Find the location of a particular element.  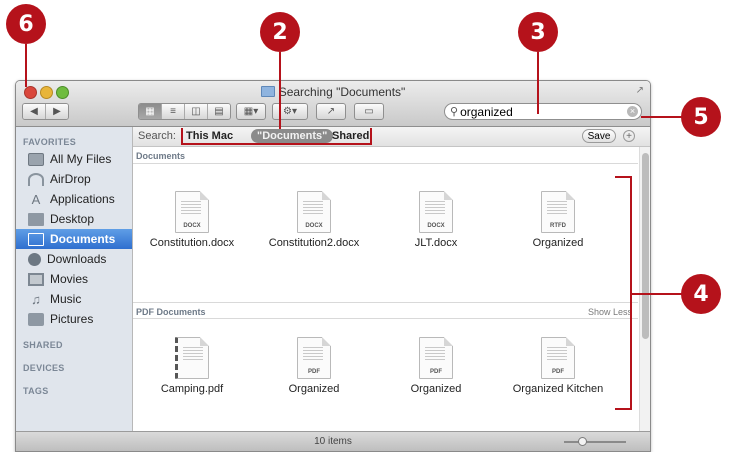

sidebar-item-documents: Documents is located at coordinates (74, 239).